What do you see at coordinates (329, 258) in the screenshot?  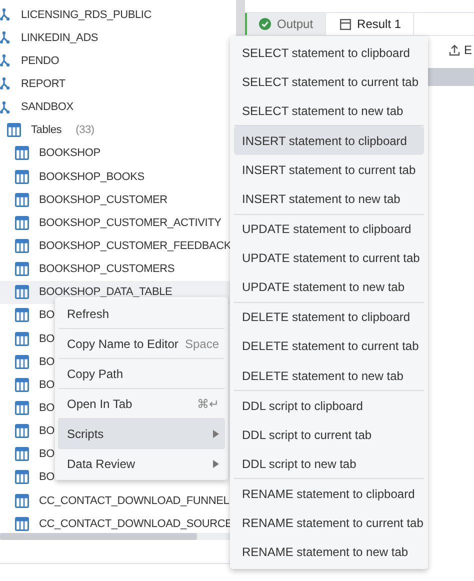 I see `menu-item: UPDATE statement to current tab` at bounding box center [329, 258].